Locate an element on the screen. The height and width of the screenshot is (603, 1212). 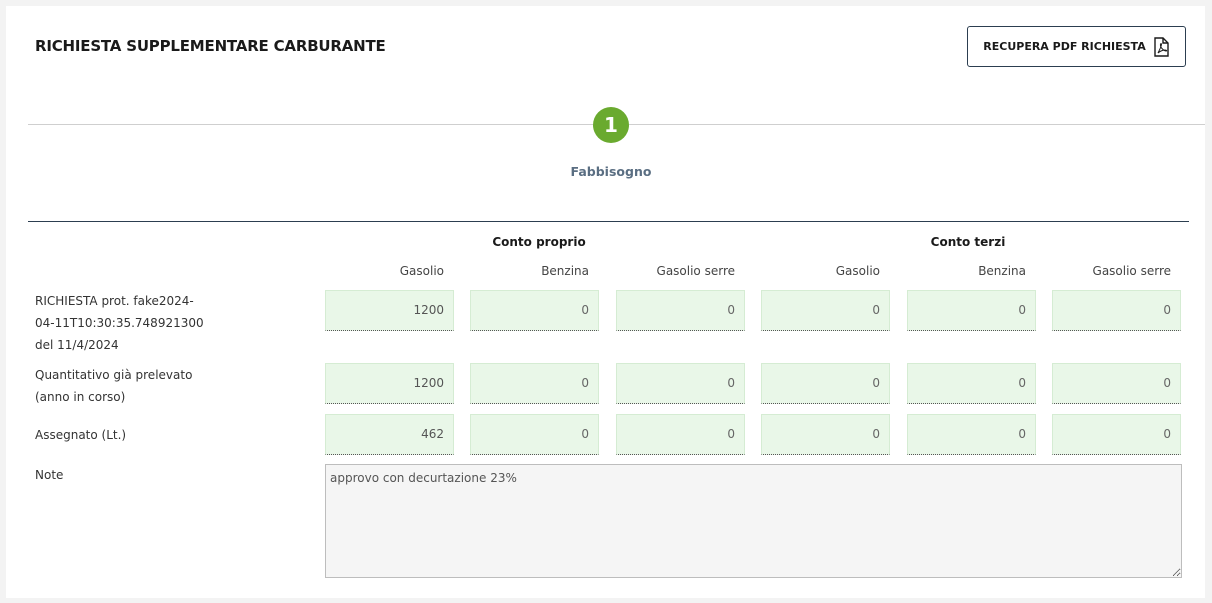
assegnato-gasolio-ct-input is located at coordinates (825, 434).